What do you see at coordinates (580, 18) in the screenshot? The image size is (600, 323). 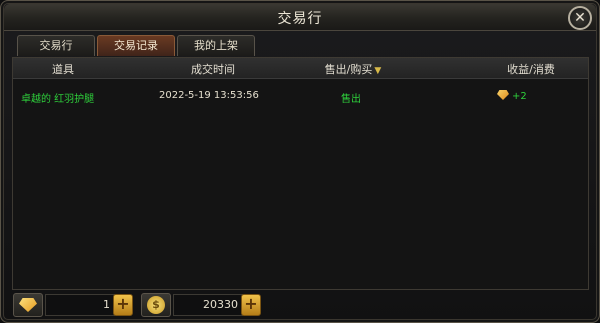 I see `close-icon: ✕` at bounding box center [580, 18].